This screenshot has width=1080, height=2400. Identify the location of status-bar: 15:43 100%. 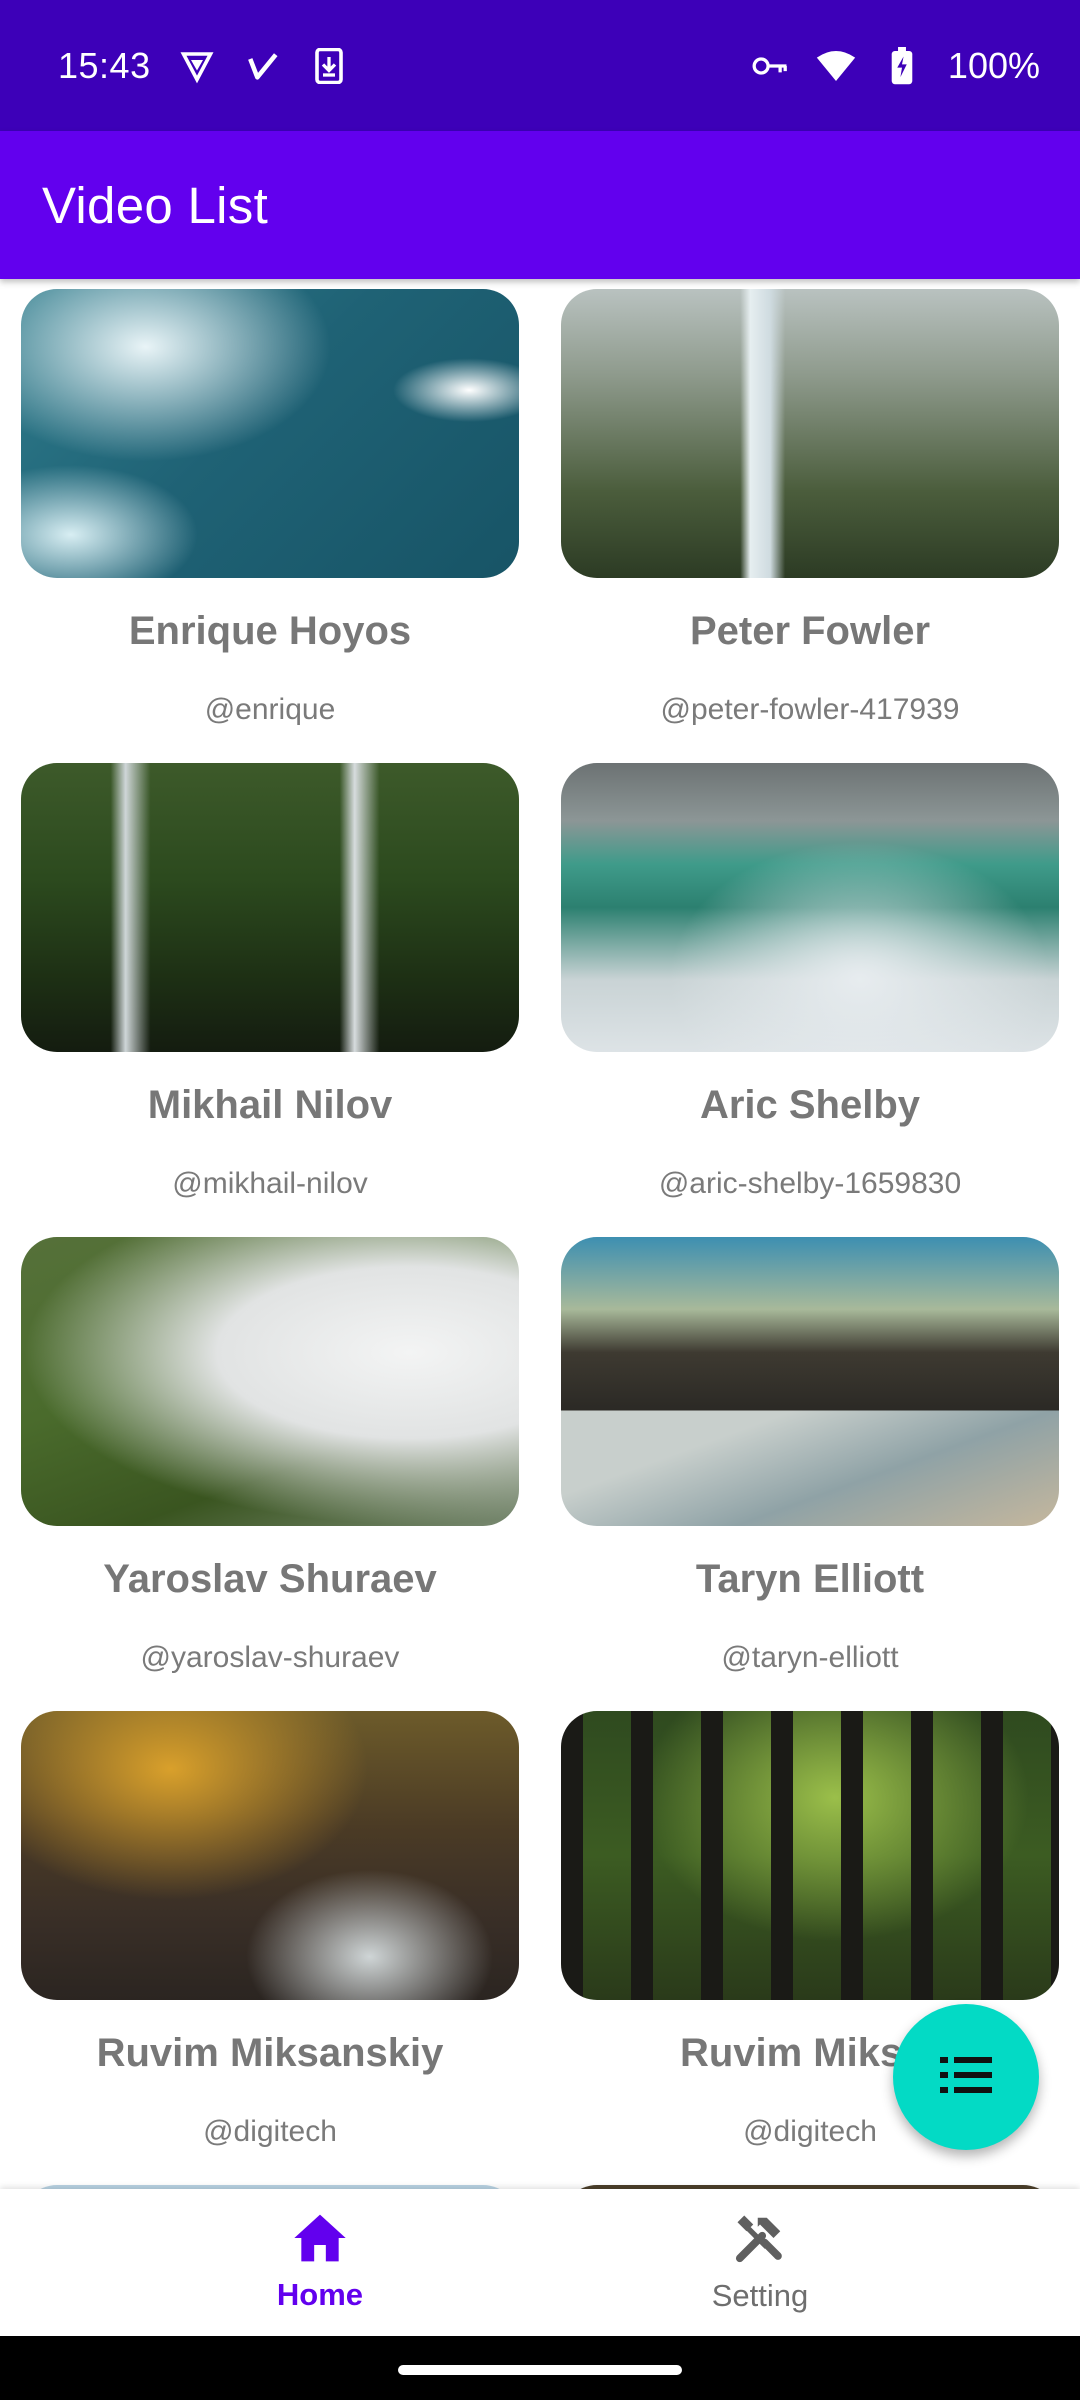
(540, 65).